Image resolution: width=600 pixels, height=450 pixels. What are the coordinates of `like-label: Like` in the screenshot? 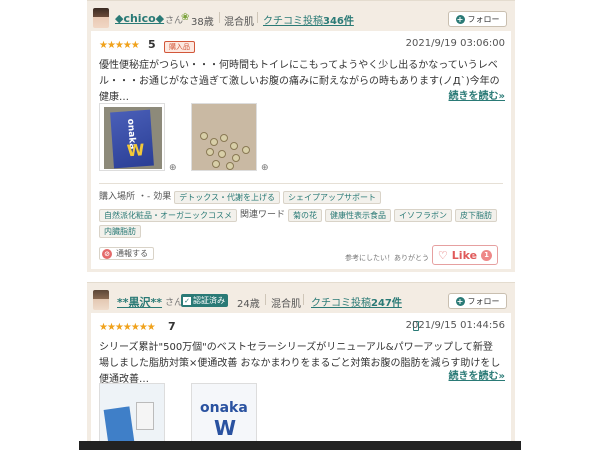 It's located at (464, 255).